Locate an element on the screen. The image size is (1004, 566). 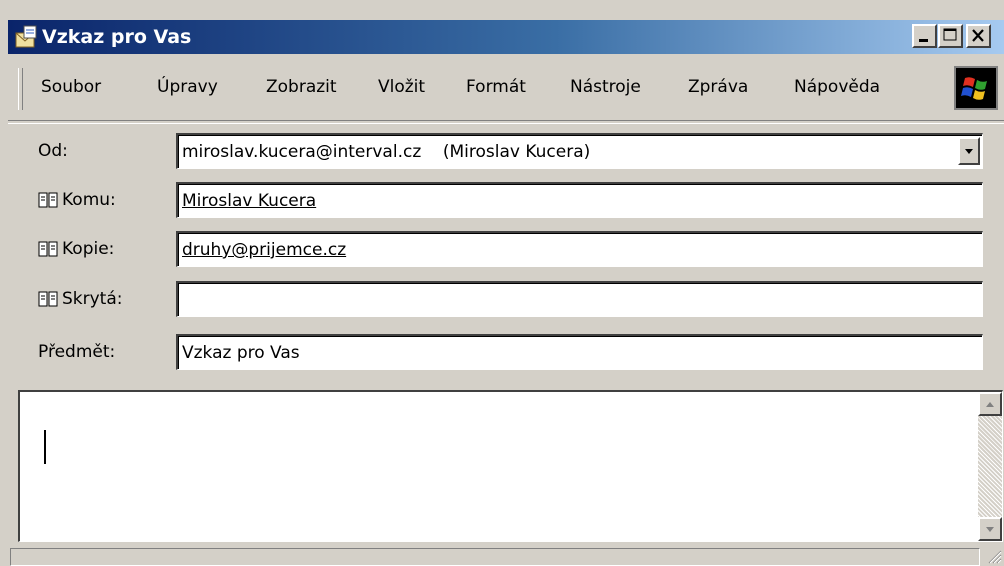
bcc-label: Skrytá: is located at coordinates (92, 299).